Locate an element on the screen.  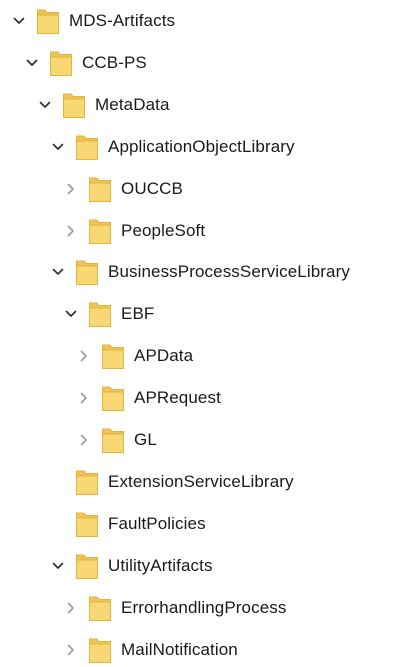
tree-row: ExtensionServiceLibrary is located at coordinates (170, 482).